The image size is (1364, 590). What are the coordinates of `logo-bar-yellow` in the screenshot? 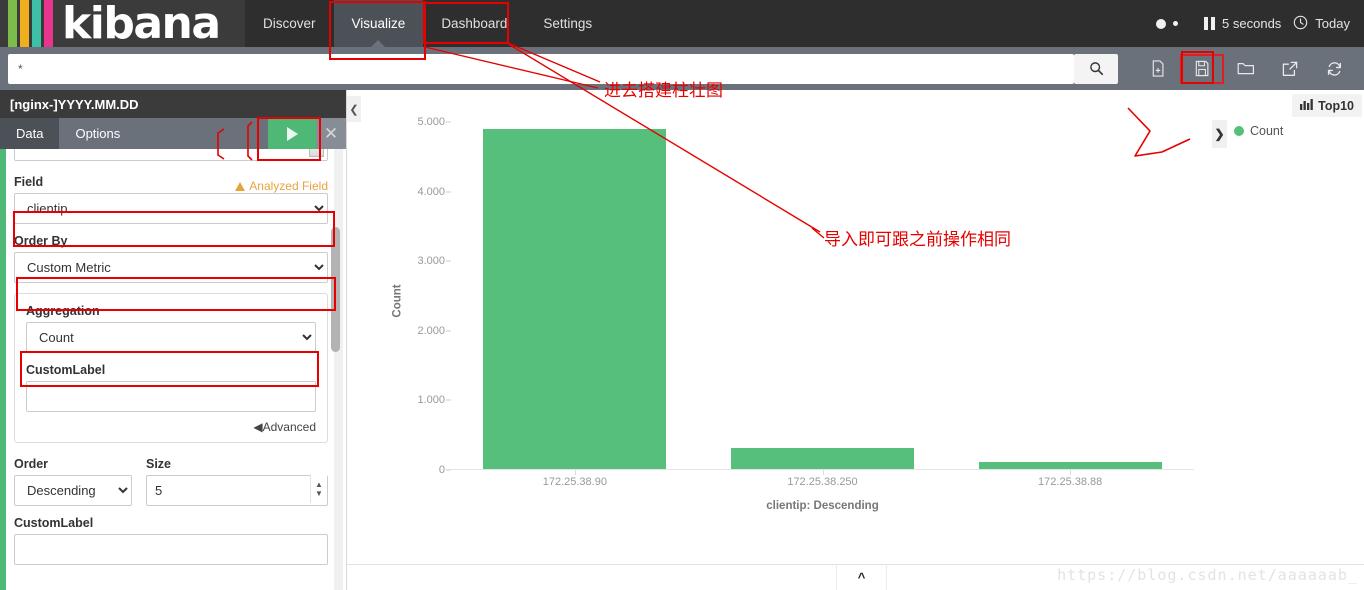 It's located at (24, 23).